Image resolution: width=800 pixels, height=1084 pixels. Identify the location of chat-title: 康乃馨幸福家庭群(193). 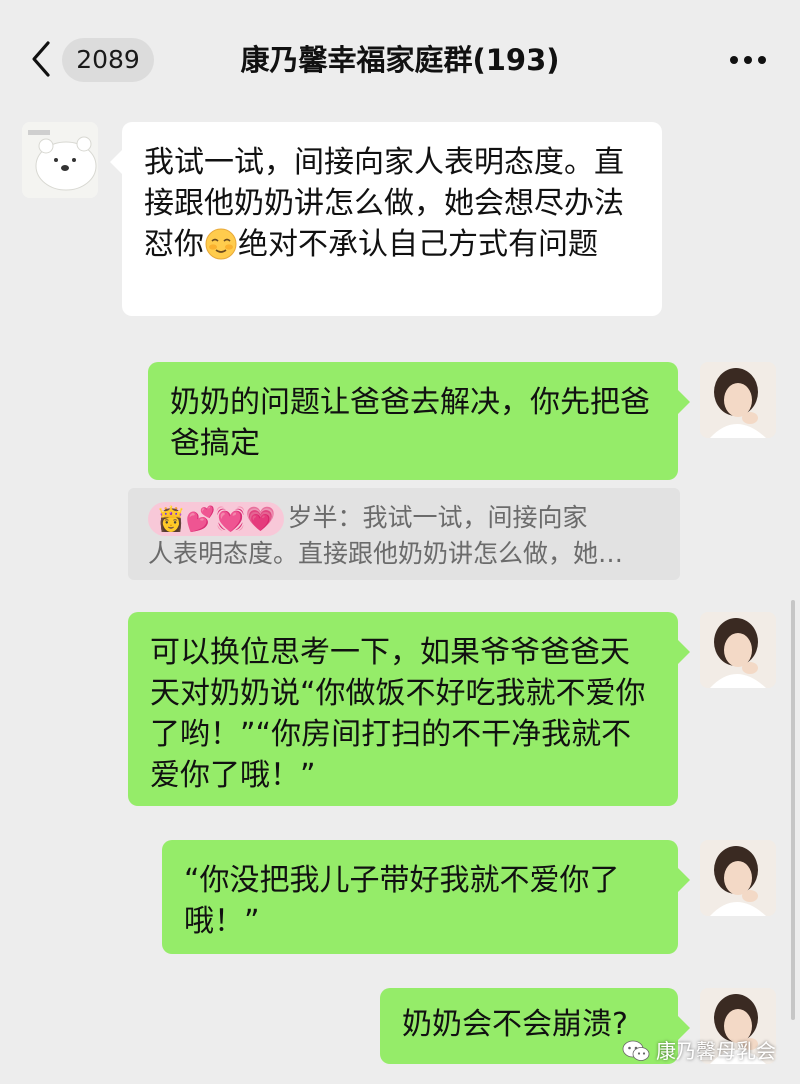
(400, 60).